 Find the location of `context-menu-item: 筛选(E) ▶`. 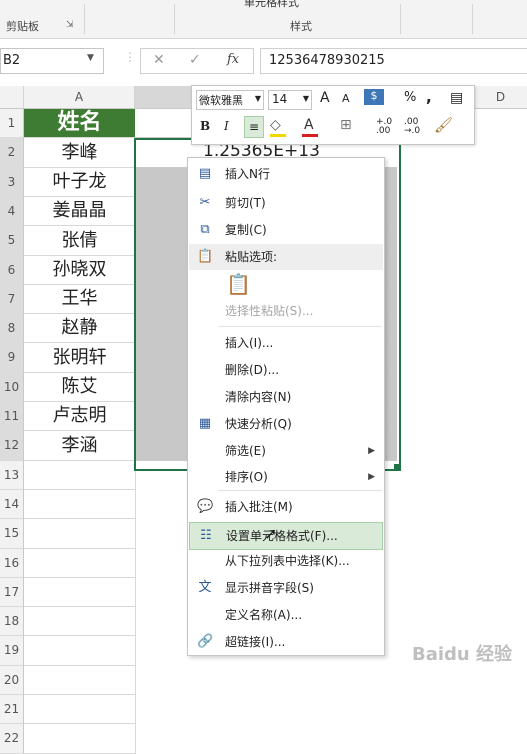

context-menu-item: 筛选(E) ▶ is located at coordinates (286, 451).